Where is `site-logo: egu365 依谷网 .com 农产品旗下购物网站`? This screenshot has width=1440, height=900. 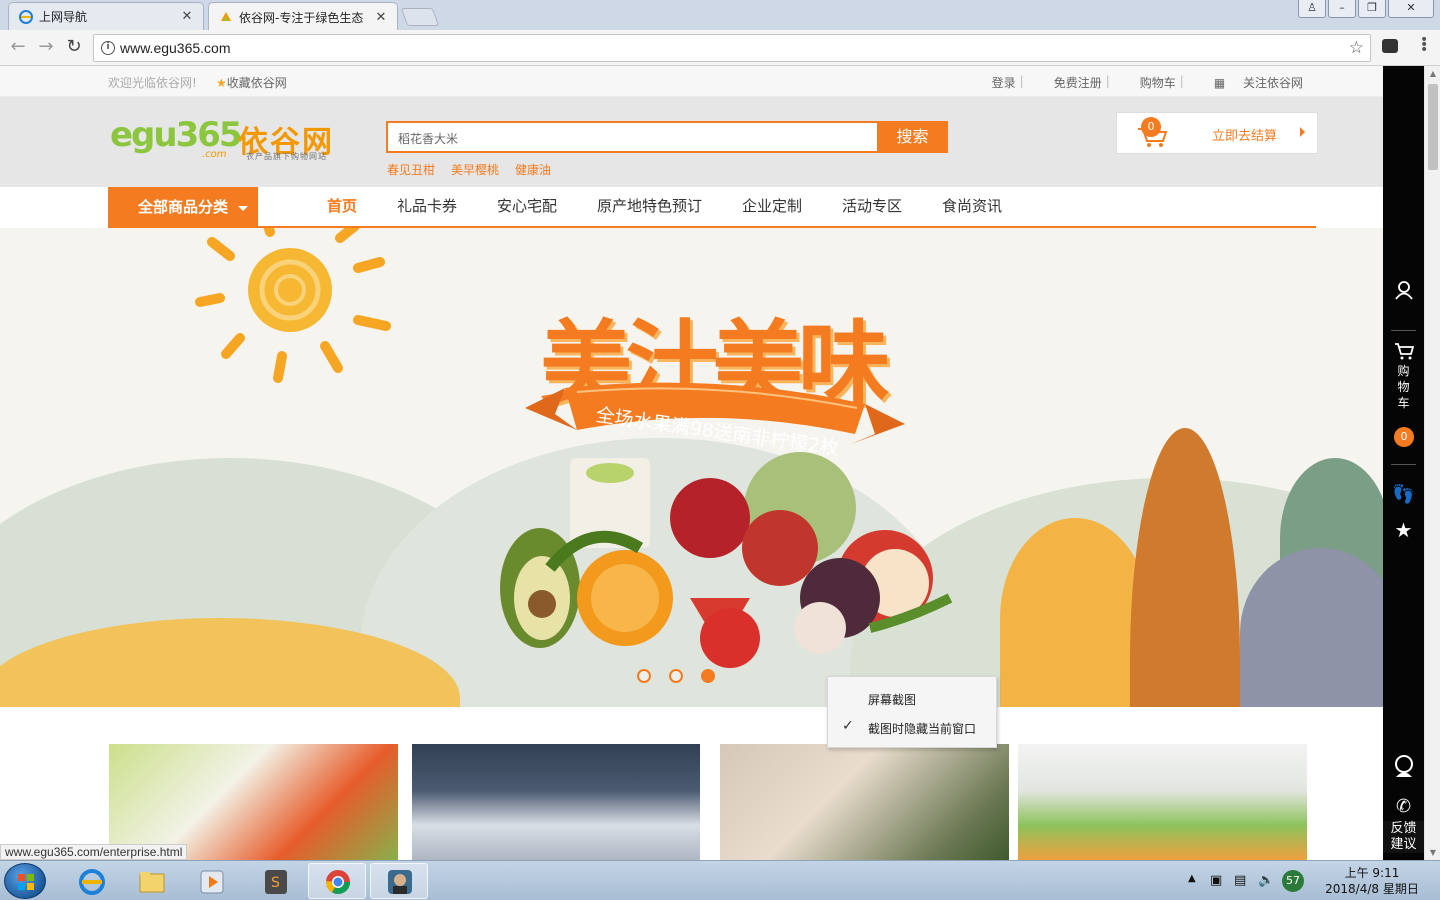
site-logo: egu365 依谷网 .com 农产品旗下购物网站 is located at coordinates (230, 138).